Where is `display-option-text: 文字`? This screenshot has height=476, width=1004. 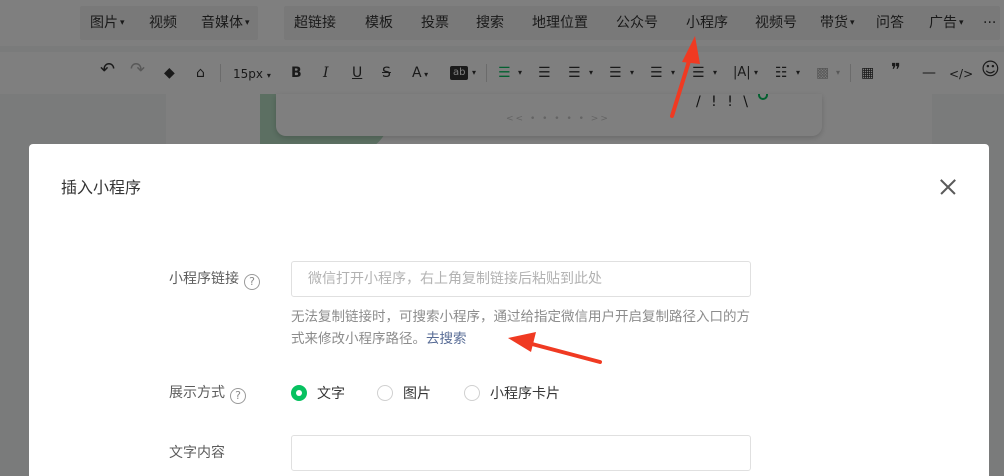
display-option-text: 文字 is located at coordinates (318, 394).